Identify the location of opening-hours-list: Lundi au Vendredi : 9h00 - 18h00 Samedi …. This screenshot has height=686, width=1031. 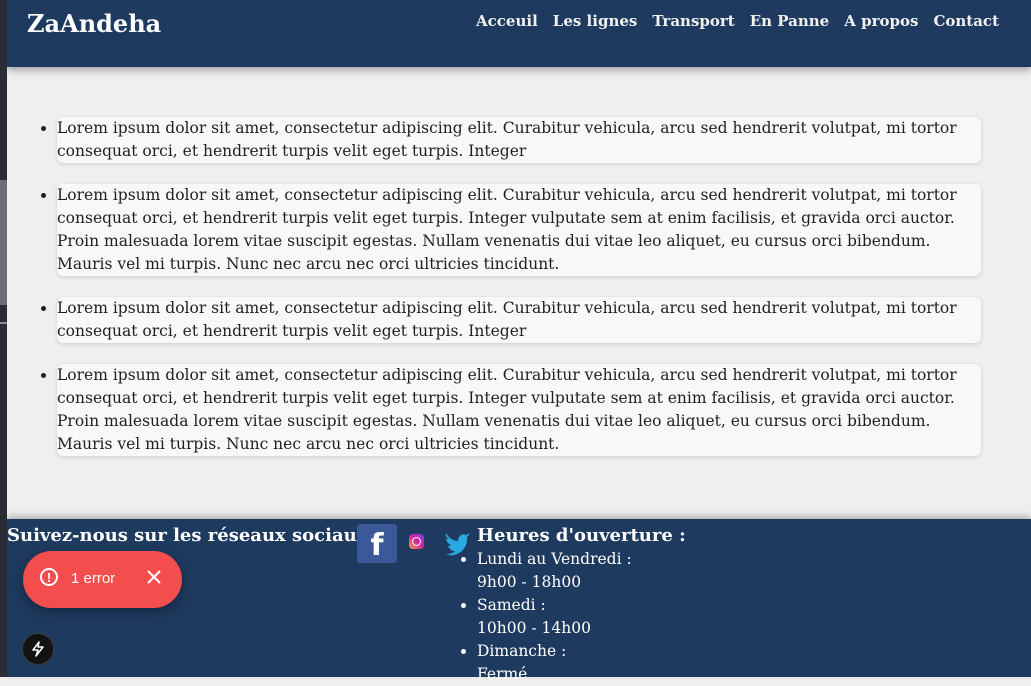
(581, 617).